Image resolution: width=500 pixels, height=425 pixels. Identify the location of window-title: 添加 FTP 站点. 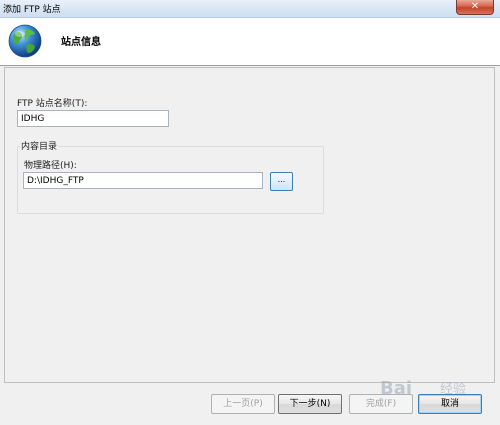
(32, 10).